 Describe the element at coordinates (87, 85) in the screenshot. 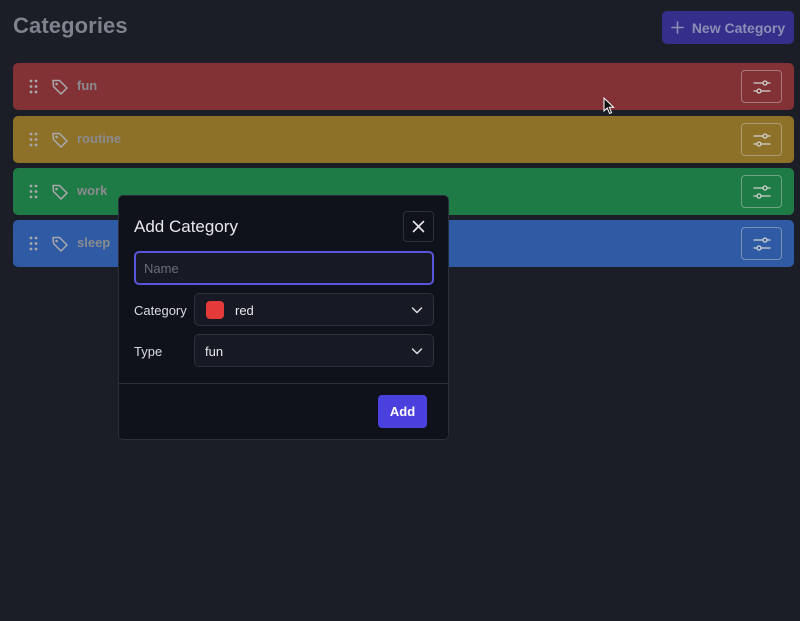

I see `category-label: fun` at that location.